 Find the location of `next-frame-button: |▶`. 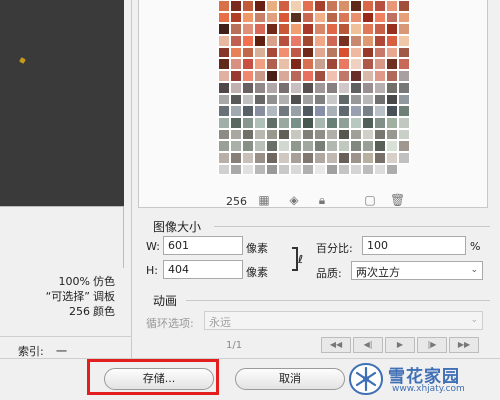

next-frame-button: |▶ is located at coordinates (432, 345).